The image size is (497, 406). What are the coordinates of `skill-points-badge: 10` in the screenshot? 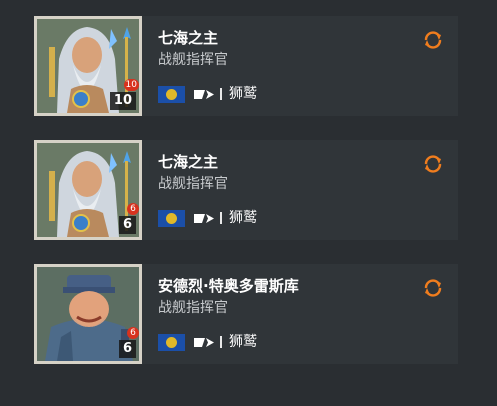 It's located at (131, 85).